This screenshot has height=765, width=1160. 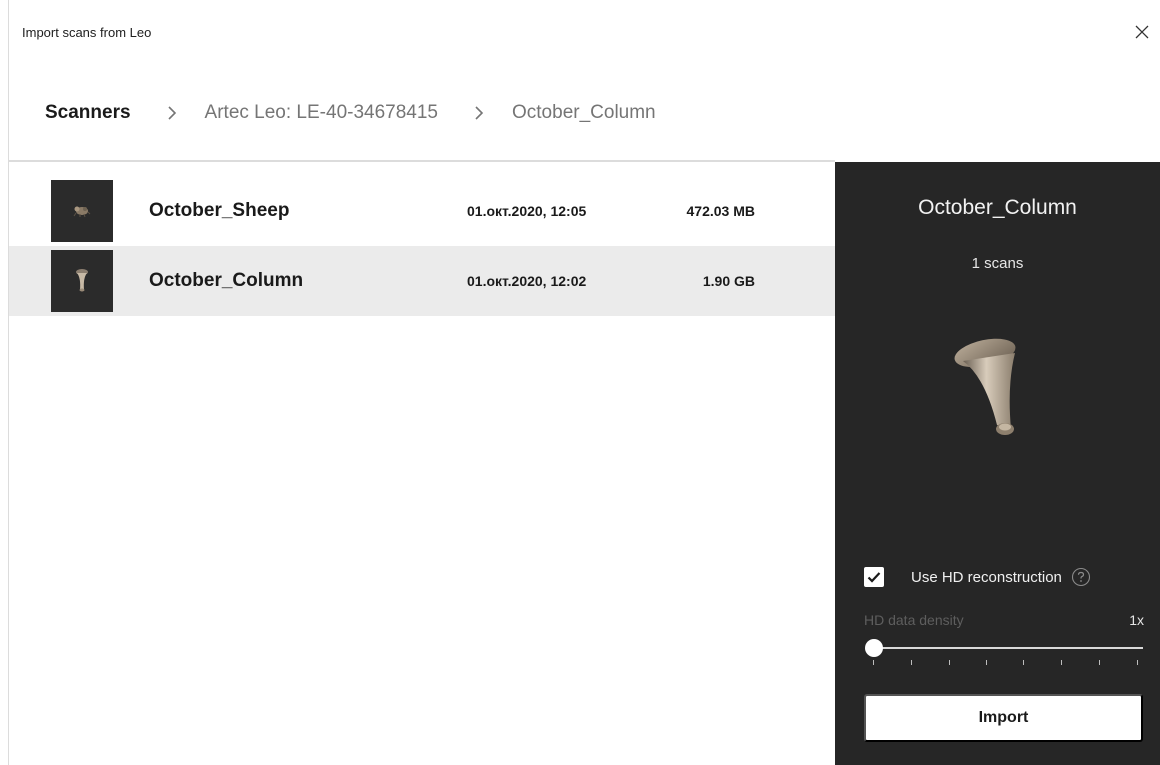 I want to click on hd-density-value: 1x, so click(x=1136, y=620).